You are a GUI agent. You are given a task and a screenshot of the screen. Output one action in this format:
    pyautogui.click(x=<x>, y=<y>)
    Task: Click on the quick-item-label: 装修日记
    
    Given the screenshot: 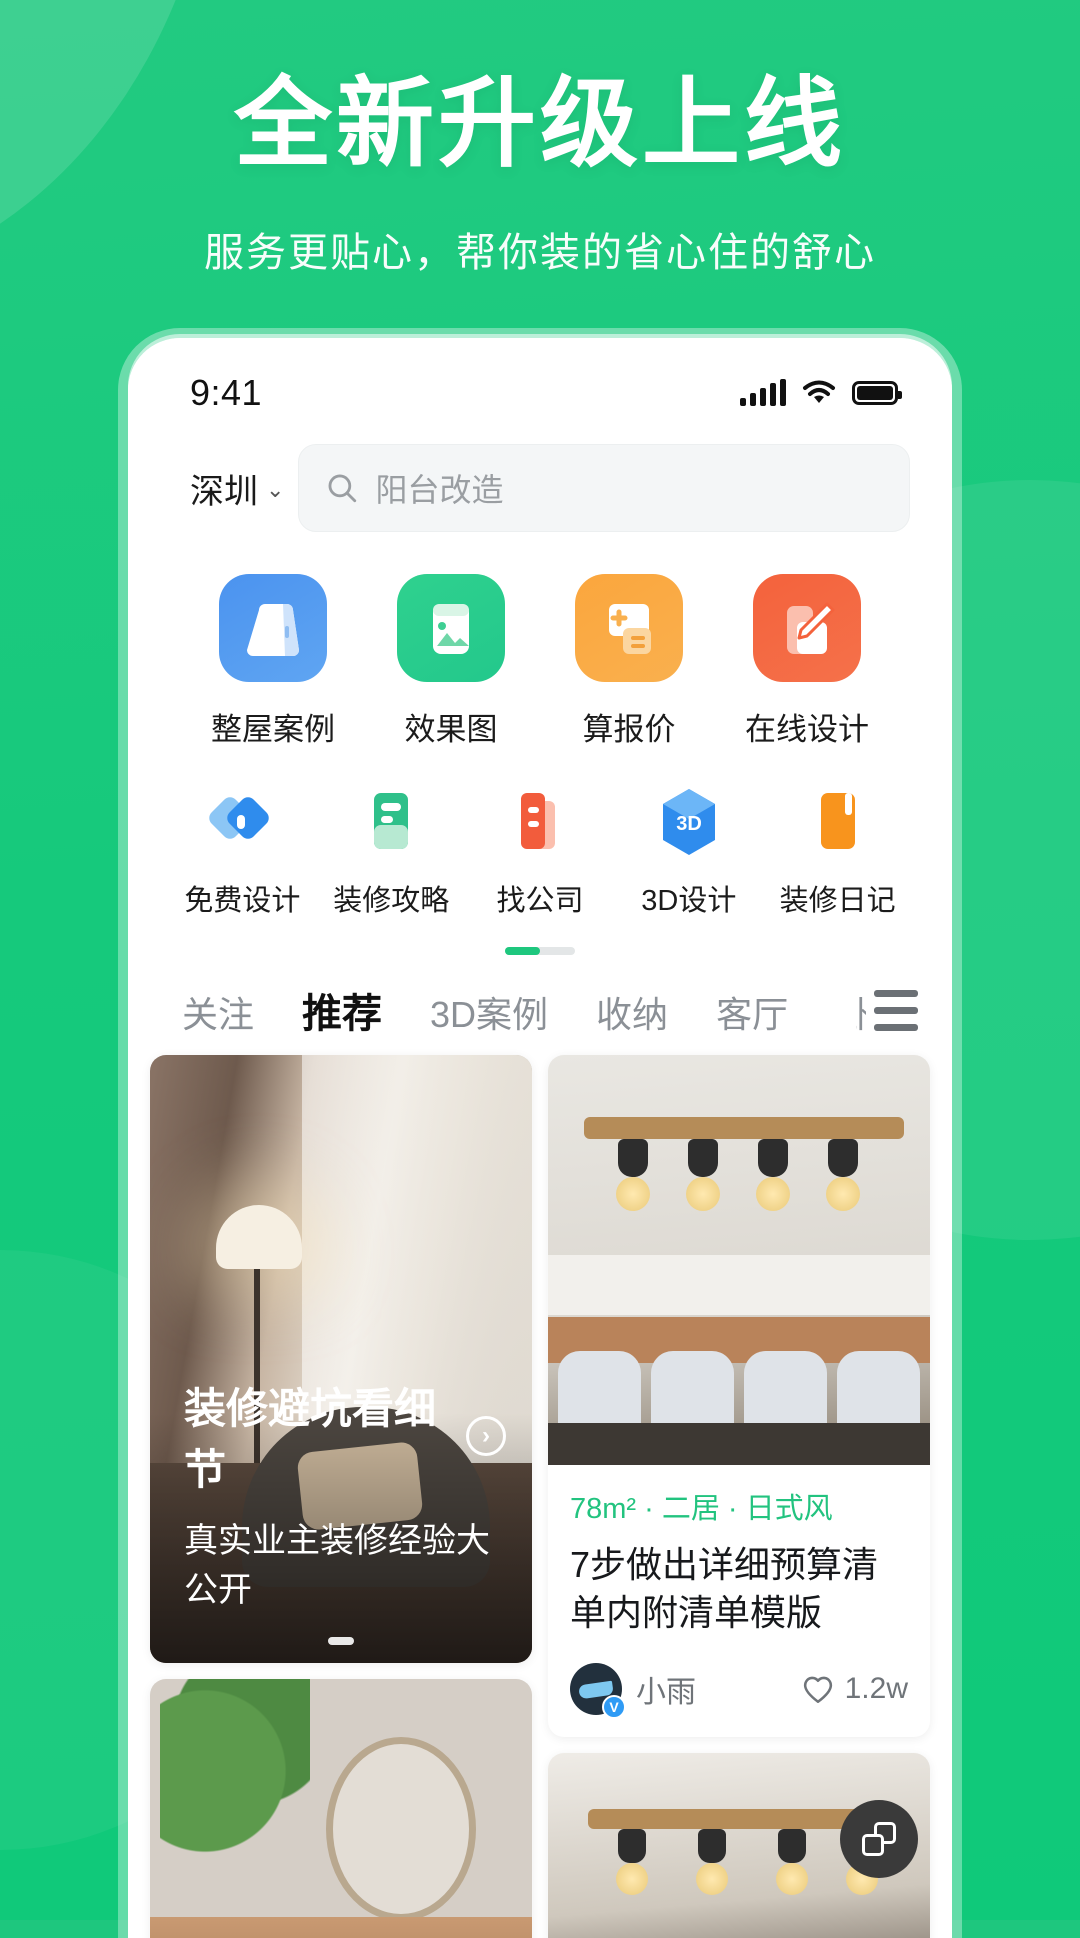 What is the action you would take?
    pyautogui.click(x=837, y=901)
    